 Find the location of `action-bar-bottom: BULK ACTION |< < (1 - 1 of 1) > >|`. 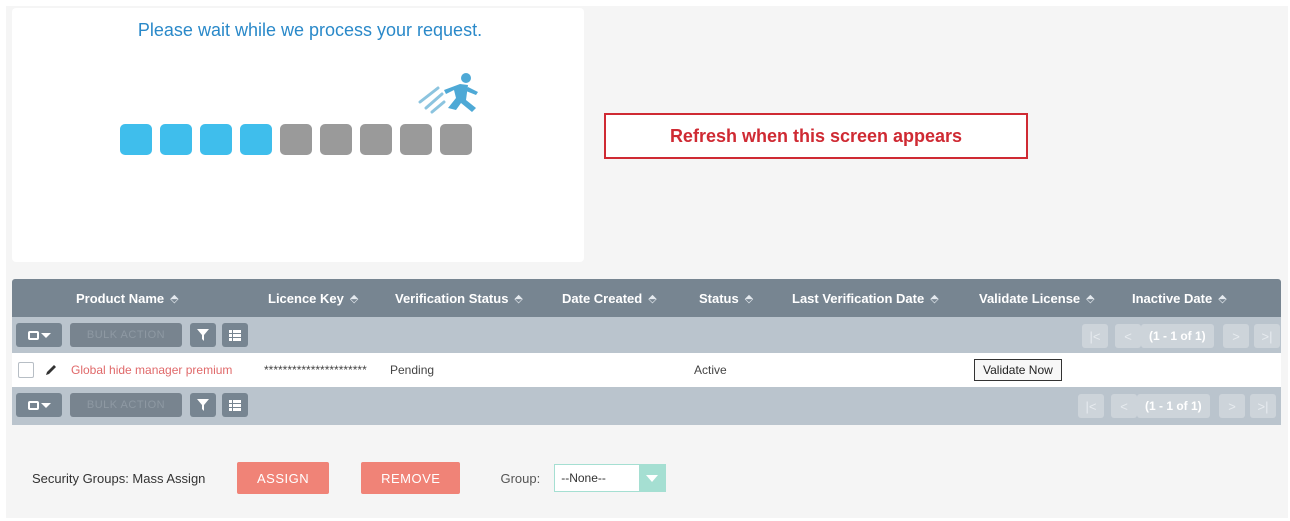

action-bar-bottom: BULK ACTION |< < (1 - 1 of 1) > >| is located at coordinates (646, 406).